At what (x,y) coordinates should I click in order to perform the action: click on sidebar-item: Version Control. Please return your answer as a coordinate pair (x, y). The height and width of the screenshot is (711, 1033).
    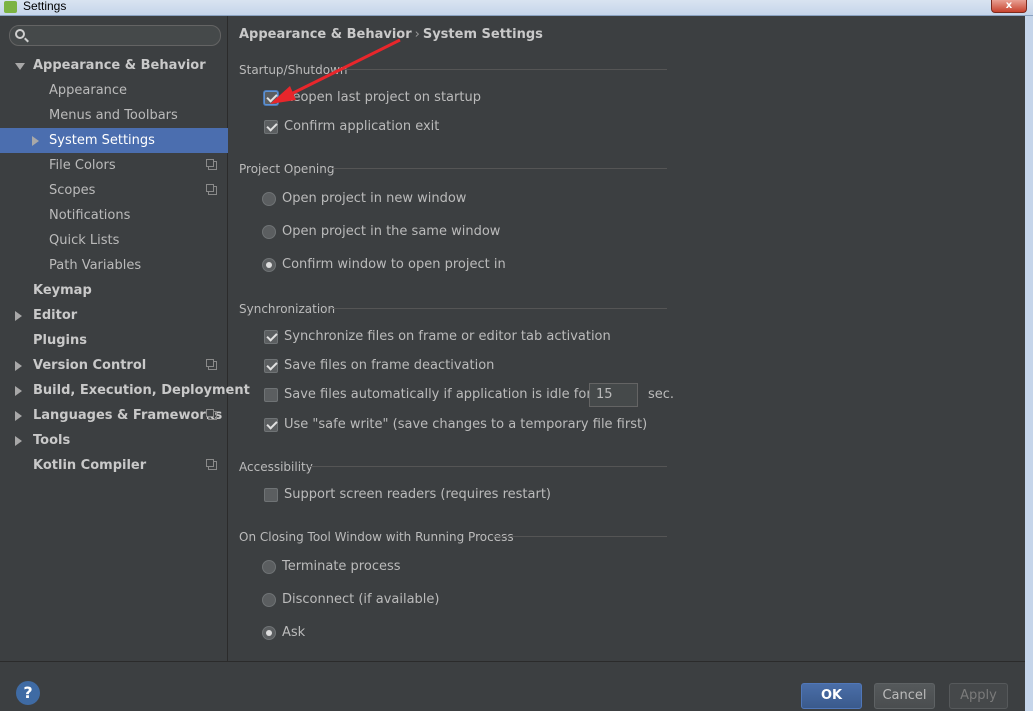
    Looking at the image, I should click on (114, 365).